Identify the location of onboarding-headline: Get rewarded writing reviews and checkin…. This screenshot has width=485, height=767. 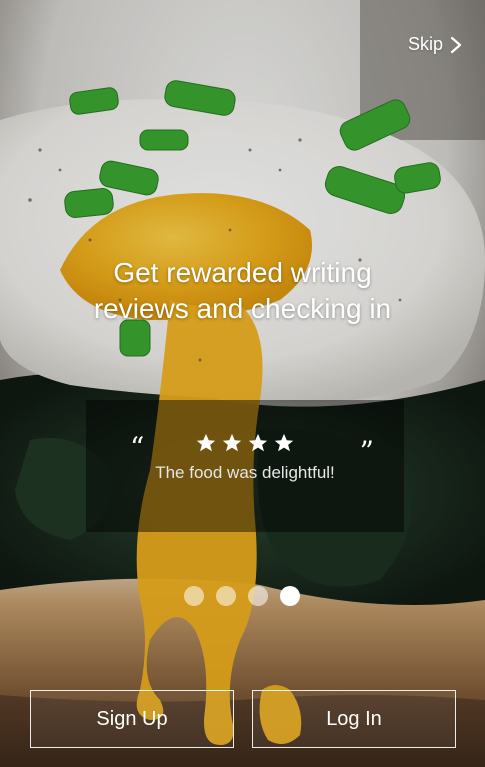
(242, 291).